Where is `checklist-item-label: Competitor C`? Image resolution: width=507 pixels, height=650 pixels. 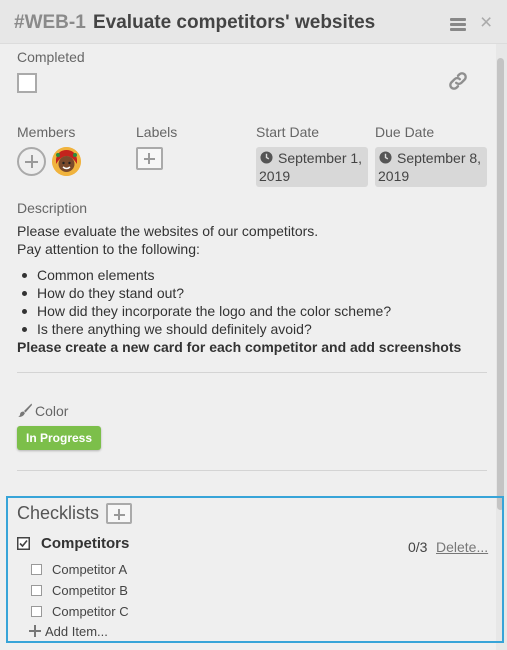 checklist-item-label: Competitor C is located at coordinates (90, 611).